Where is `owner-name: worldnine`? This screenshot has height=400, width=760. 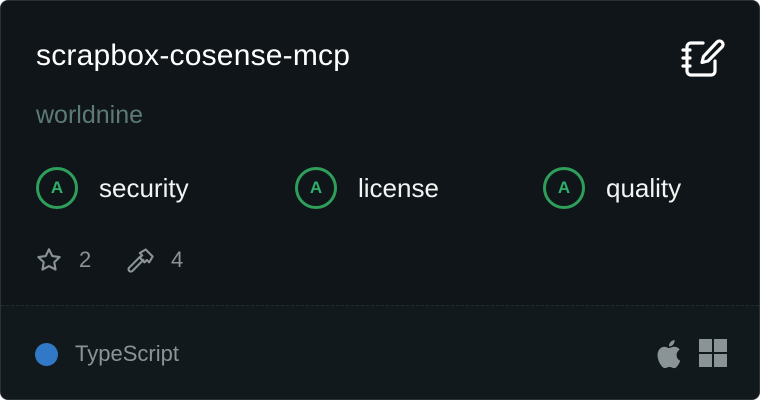
owner-name: worldnine is located at coordinates (89, 115).